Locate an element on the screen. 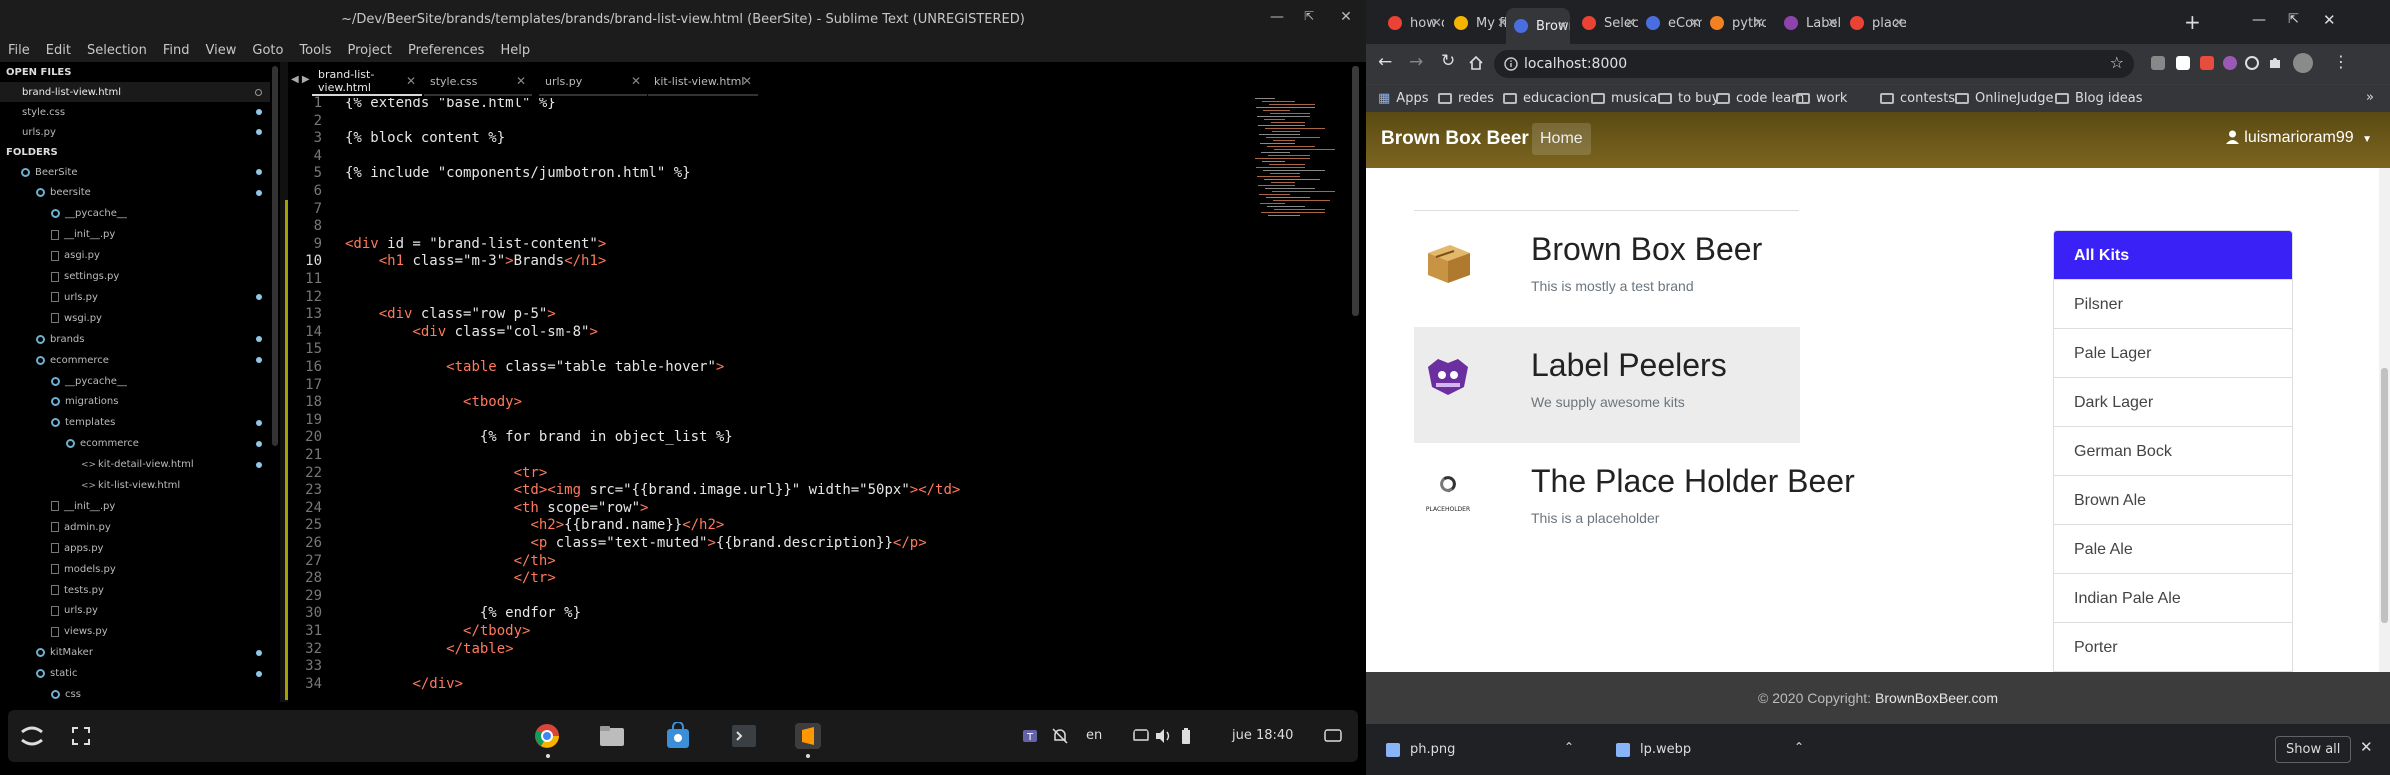 The height and width of the screenshot is (775, 2390). editor-tab: kit-list-view.html ✕ is located at coordinates (703, 82).